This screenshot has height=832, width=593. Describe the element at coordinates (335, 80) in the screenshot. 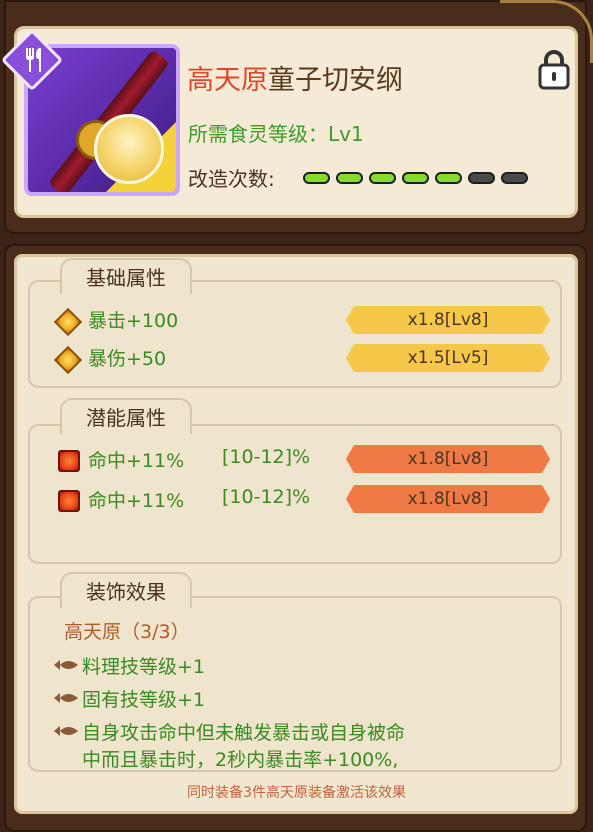

I see `item-title-name: 童子切安纲` at that location.